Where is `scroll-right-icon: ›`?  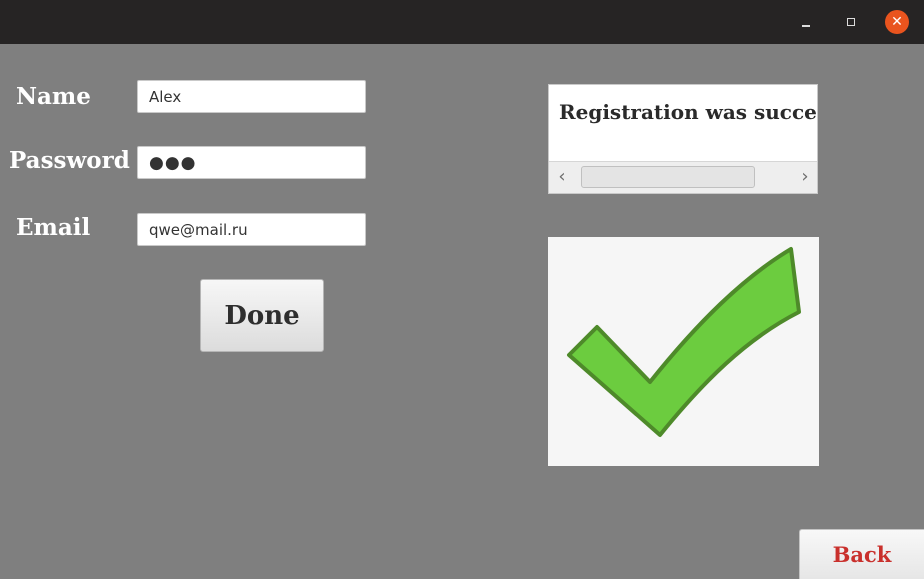
scroll-right-icon: › is located at coordinates (805, 177).